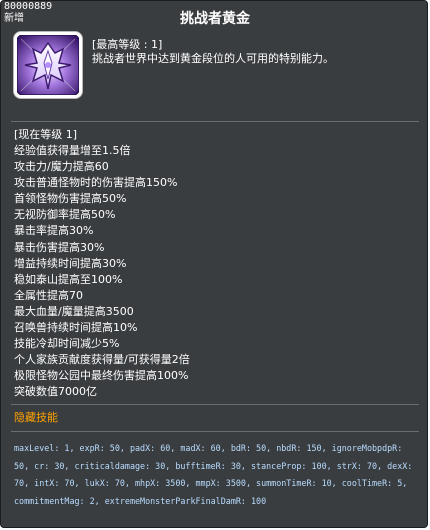 The image size is (430, 530). I want to click on effect-line: 全属性提高70, so click(48, 295).